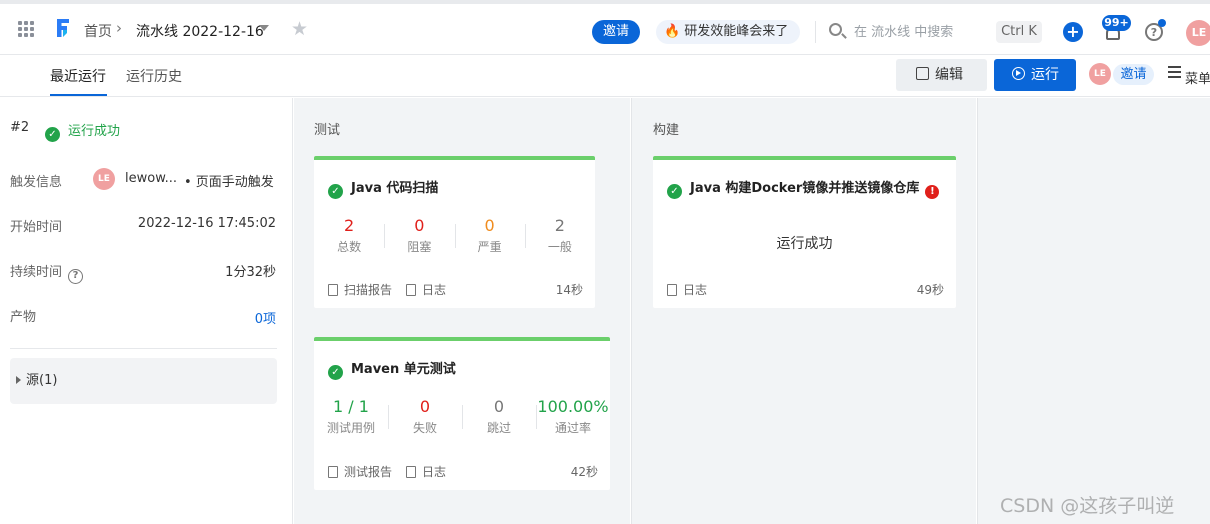 The width and height of the screenshot is (1210, 524). I want to click on test-report-label: 测试报告, so click(368, 472).